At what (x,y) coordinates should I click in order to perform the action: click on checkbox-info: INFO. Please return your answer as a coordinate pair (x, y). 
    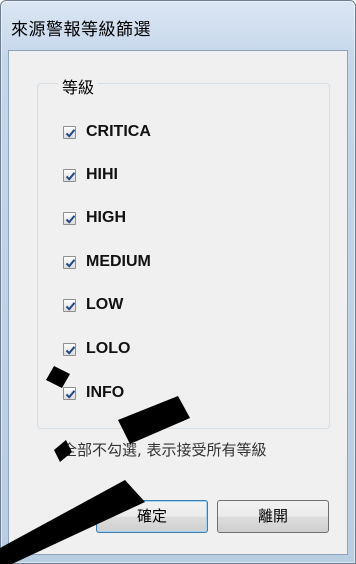
    Looking at the image, I should click on (93, 393).